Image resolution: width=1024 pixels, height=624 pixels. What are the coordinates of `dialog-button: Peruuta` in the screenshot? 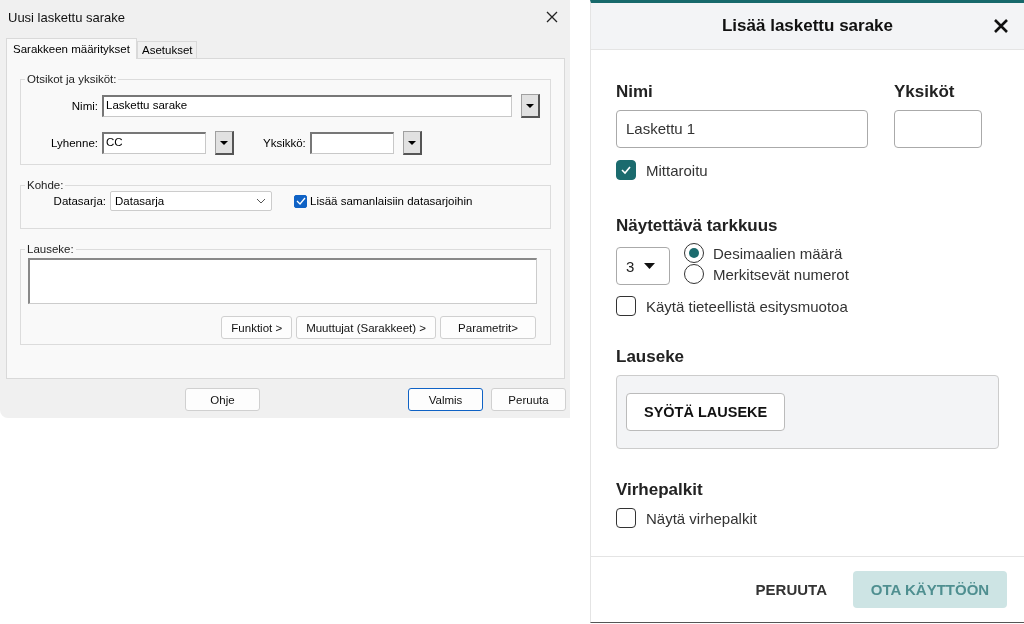 It's located at (528, 399).